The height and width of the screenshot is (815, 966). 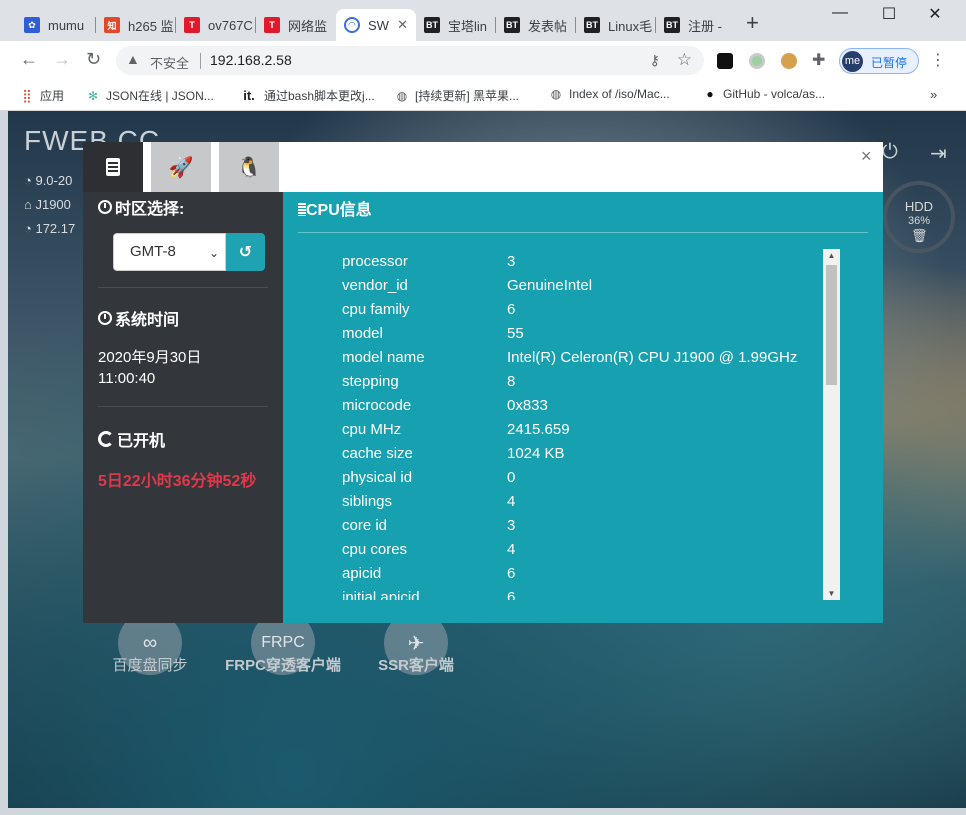 I want to click on insecure-label: 不安全, so click(x=169, y=62).